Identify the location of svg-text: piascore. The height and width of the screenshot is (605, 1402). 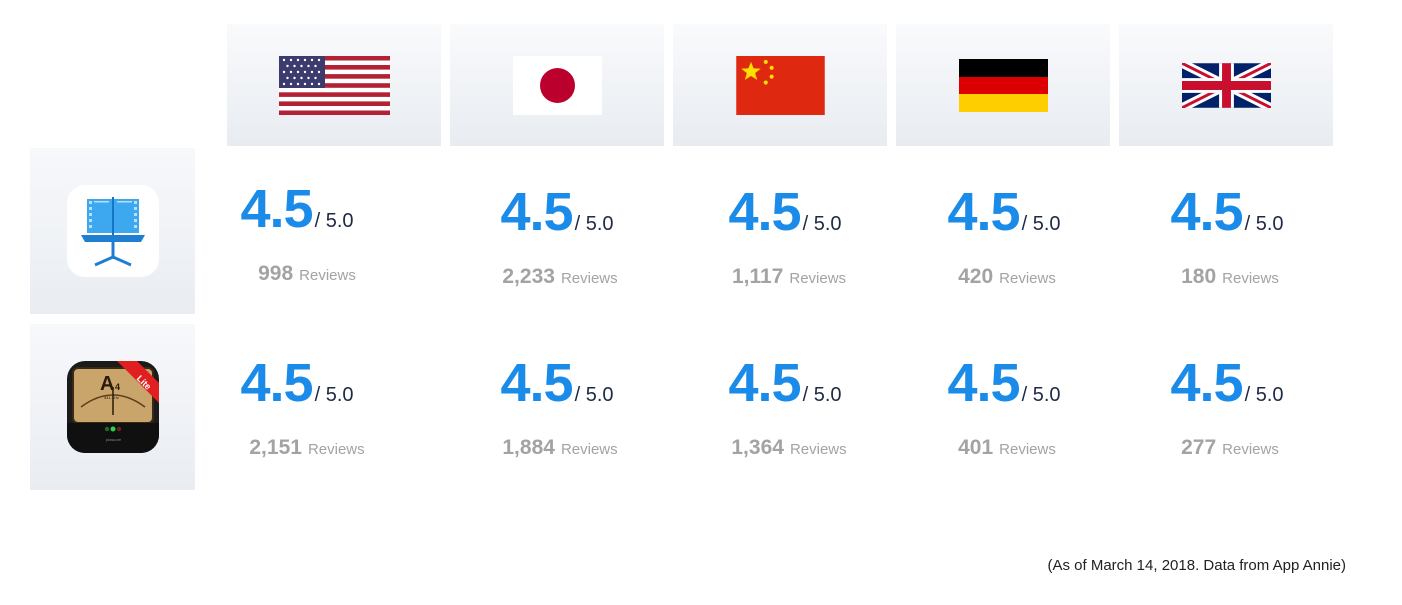
(114, 439).